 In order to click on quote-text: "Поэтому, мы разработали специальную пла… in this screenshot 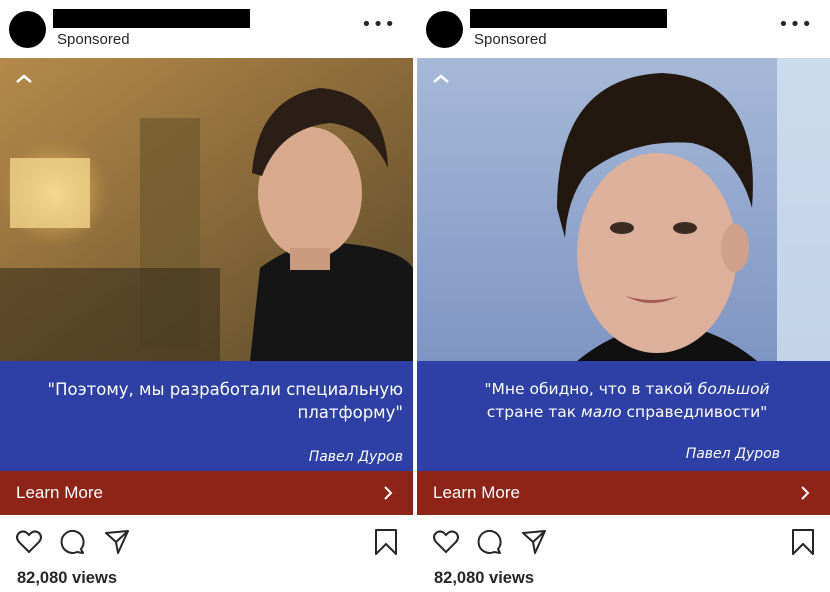, I will do `click(225, 401)`.